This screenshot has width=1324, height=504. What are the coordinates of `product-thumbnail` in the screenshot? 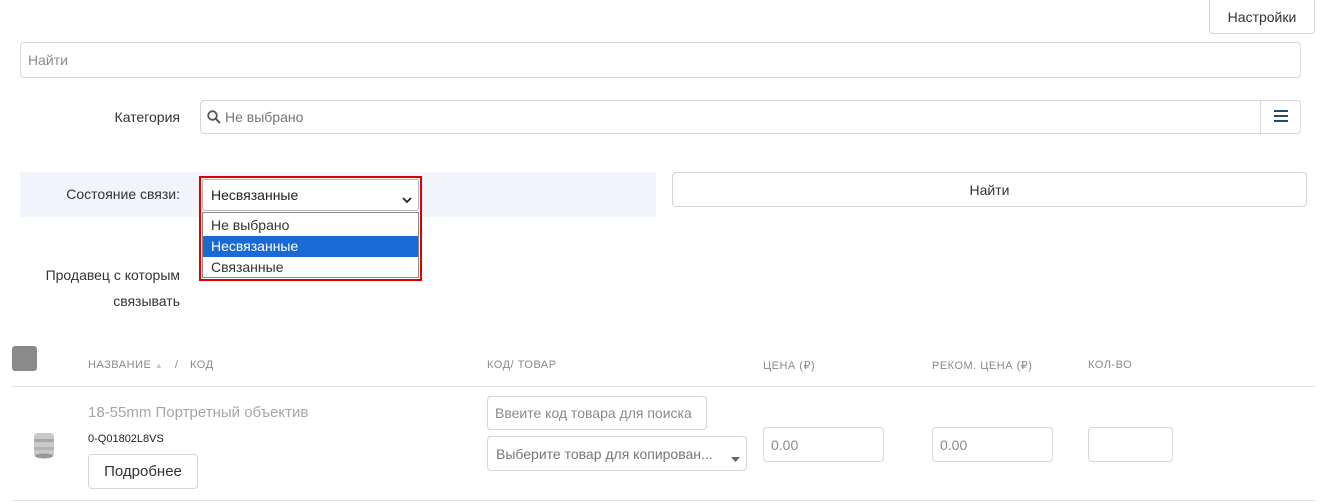 It's located at (44, 445).